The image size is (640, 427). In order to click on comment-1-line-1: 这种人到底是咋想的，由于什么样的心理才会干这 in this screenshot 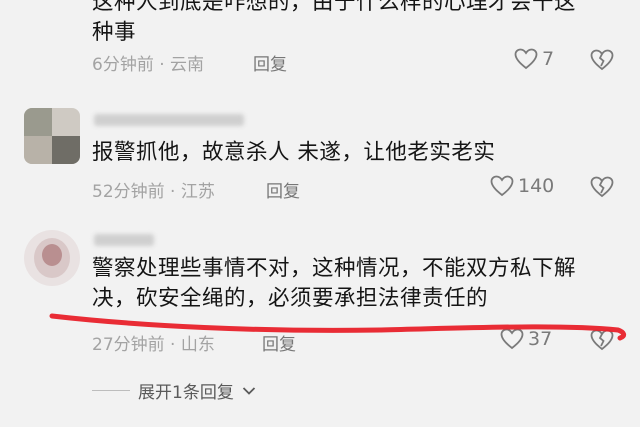, I will do `click(334, 7)`.